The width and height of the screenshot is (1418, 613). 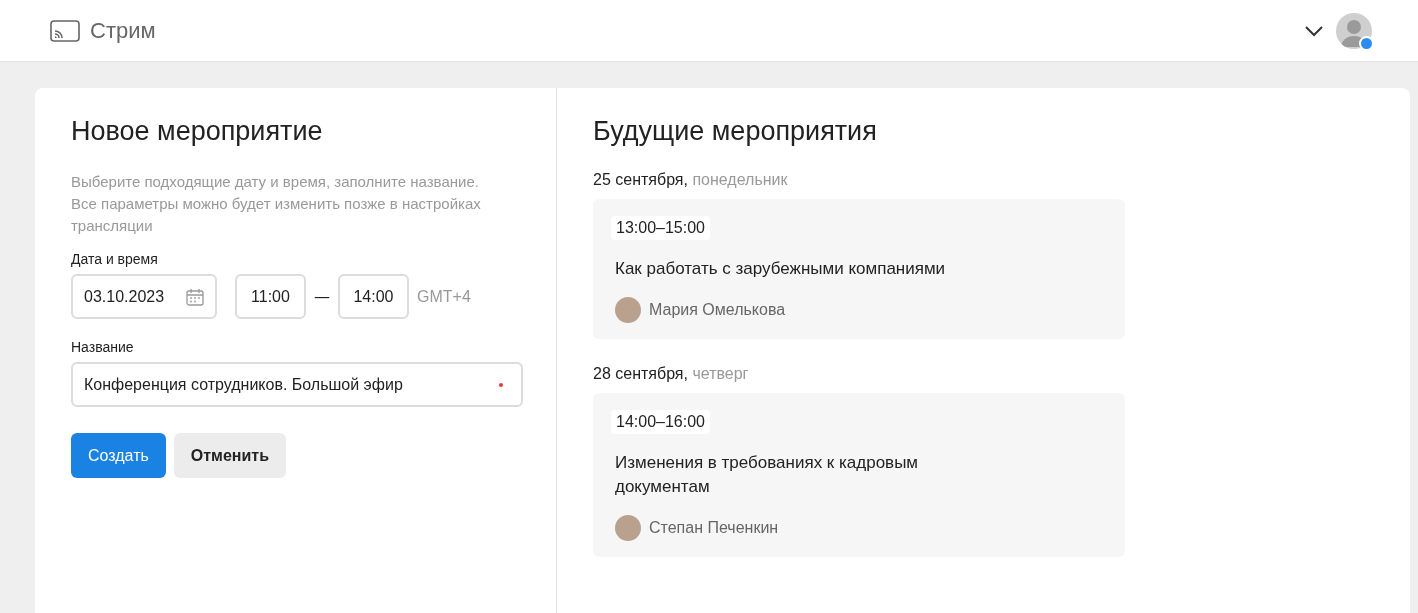 What do you see at coordinates (276, 204) in the screenshot?
I see `form-description: Выберите подходящие дату и время, заполните название. Все параметры можно будет изменить позже в настройках трансляции` at bounding box center [276, 204].